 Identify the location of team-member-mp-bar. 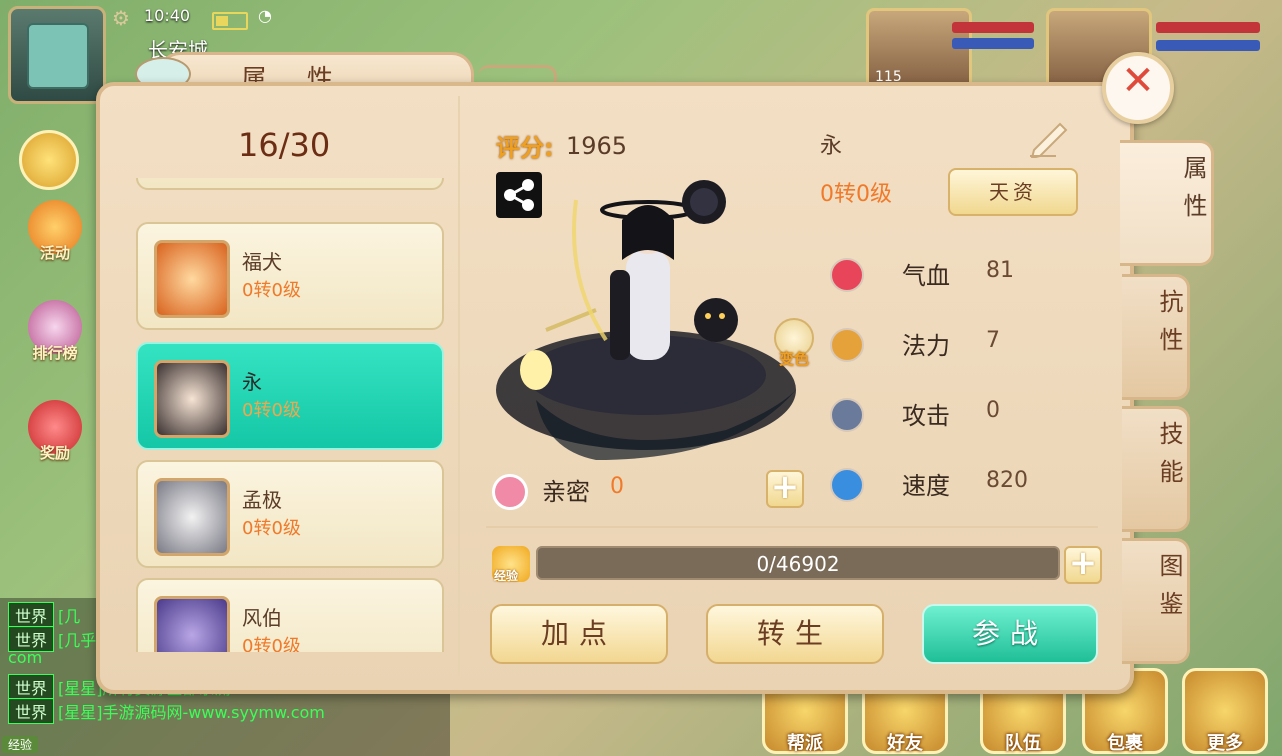
(993, 43).